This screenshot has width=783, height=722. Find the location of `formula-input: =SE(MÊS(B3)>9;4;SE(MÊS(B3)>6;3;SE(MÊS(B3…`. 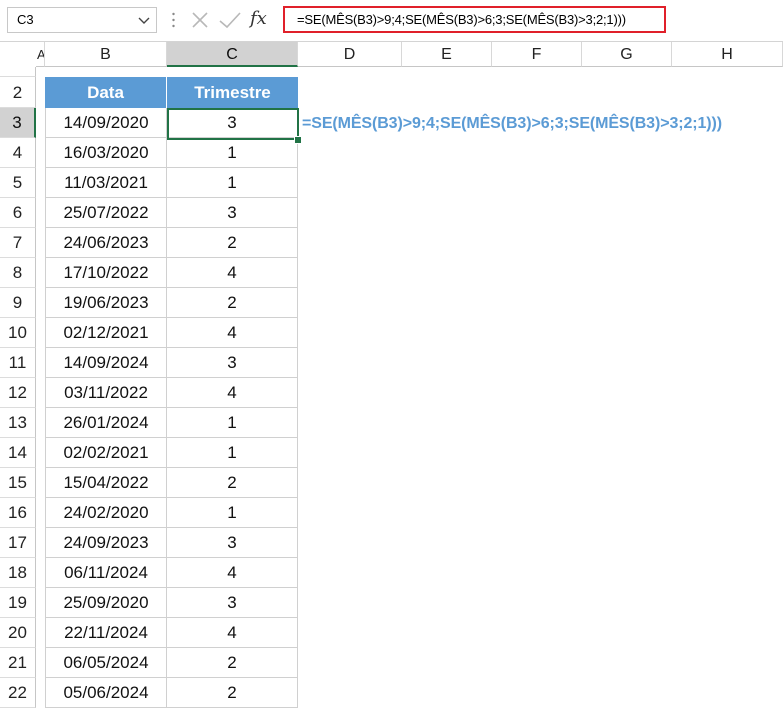

formula-input: =SE(MÊS(B3)>9;4;SE(MÊS(B3)>6;3;SE(MÊS(B3… is located at coordinates (474, 19).